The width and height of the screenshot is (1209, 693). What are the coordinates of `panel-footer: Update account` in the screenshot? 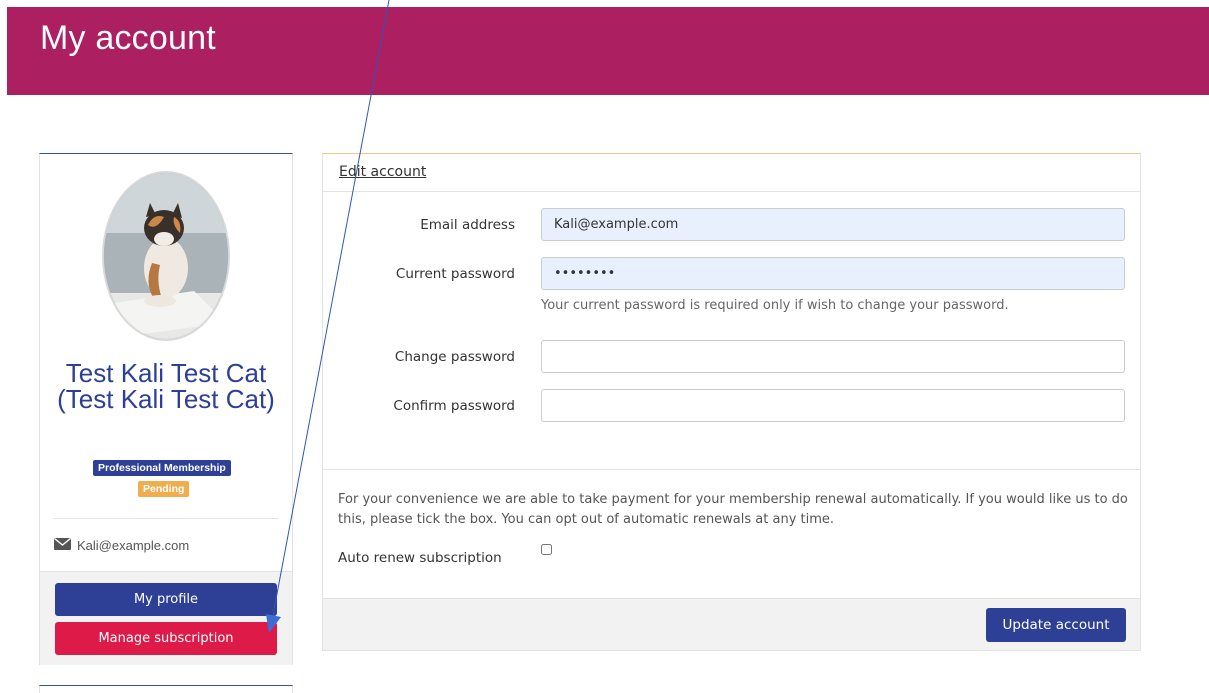 It's located at (731, 624).